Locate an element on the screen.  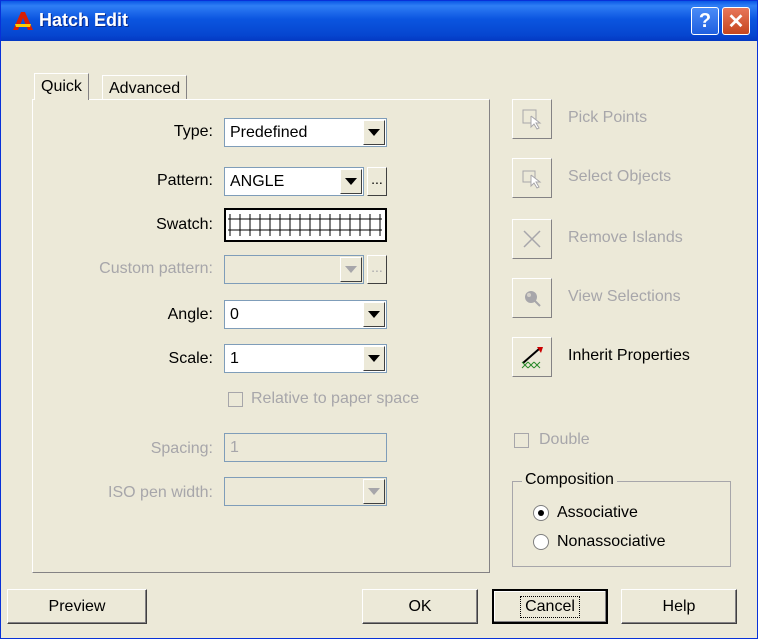
spacing-value: 1 is located at coordinates (234, 447).